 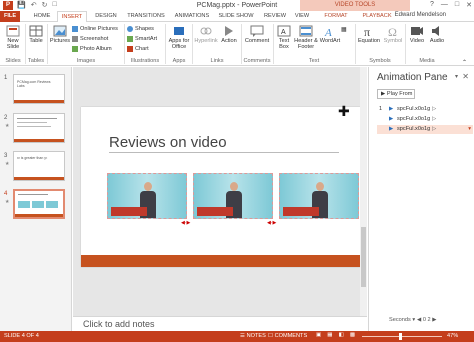 I want to click on text-box-button: A Text Box, so click(x=284, y=37).